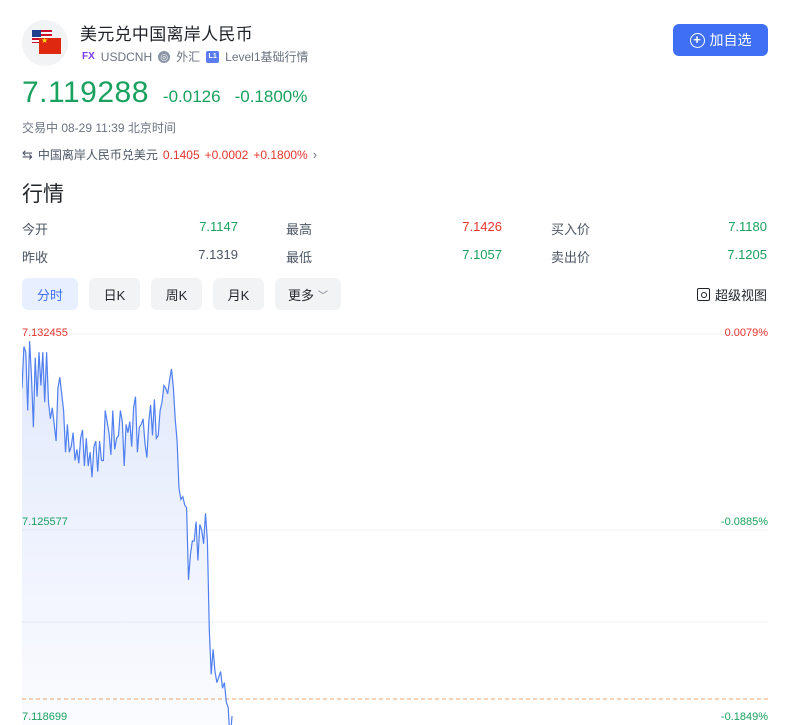 Image resolution: width=788 pixels, height=725 pixels. What do you see at coordinates (395, 257) in the screenshot?
I see `stats-row: 昨收 7.1319 最低 7.1057 卖出价 7.1205` at bounding box center [395, 257].